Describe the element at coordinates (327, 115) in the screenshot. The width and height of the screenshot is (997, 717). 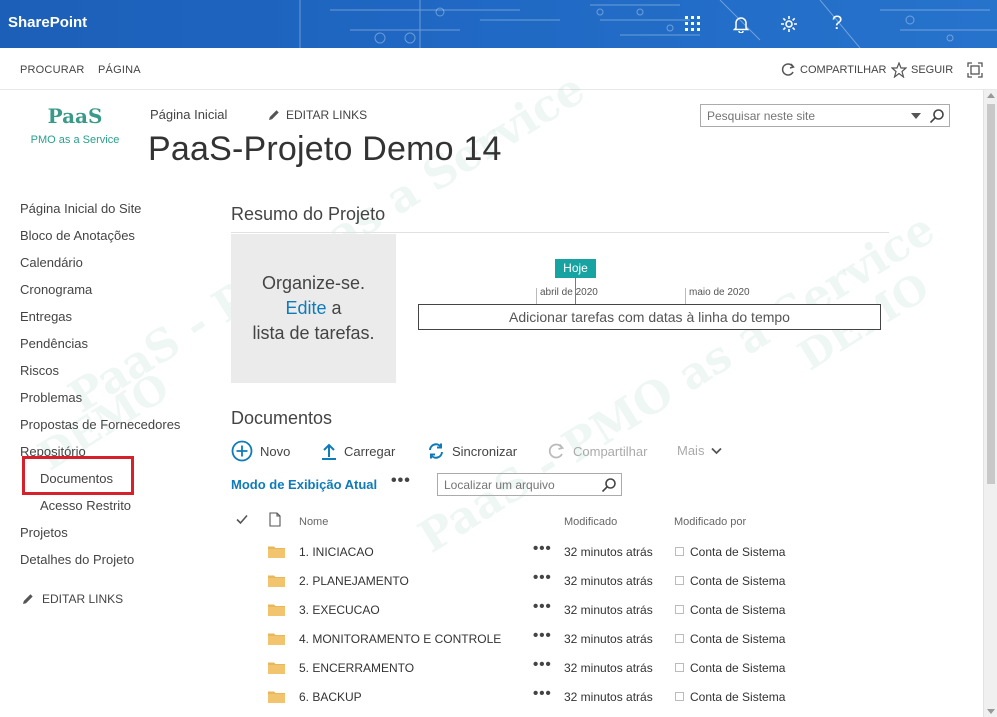
I see `edit-links-top-label: EDITAR LINKS` at that location.